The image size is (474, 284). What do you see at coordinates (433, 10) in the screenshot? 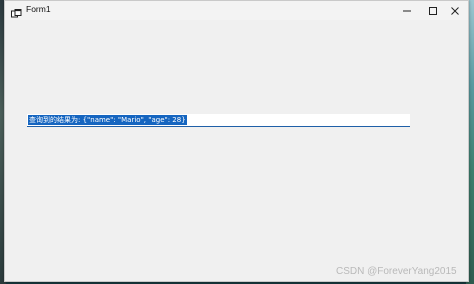
I see `maximize-icon` at bounding box center [433, 10].